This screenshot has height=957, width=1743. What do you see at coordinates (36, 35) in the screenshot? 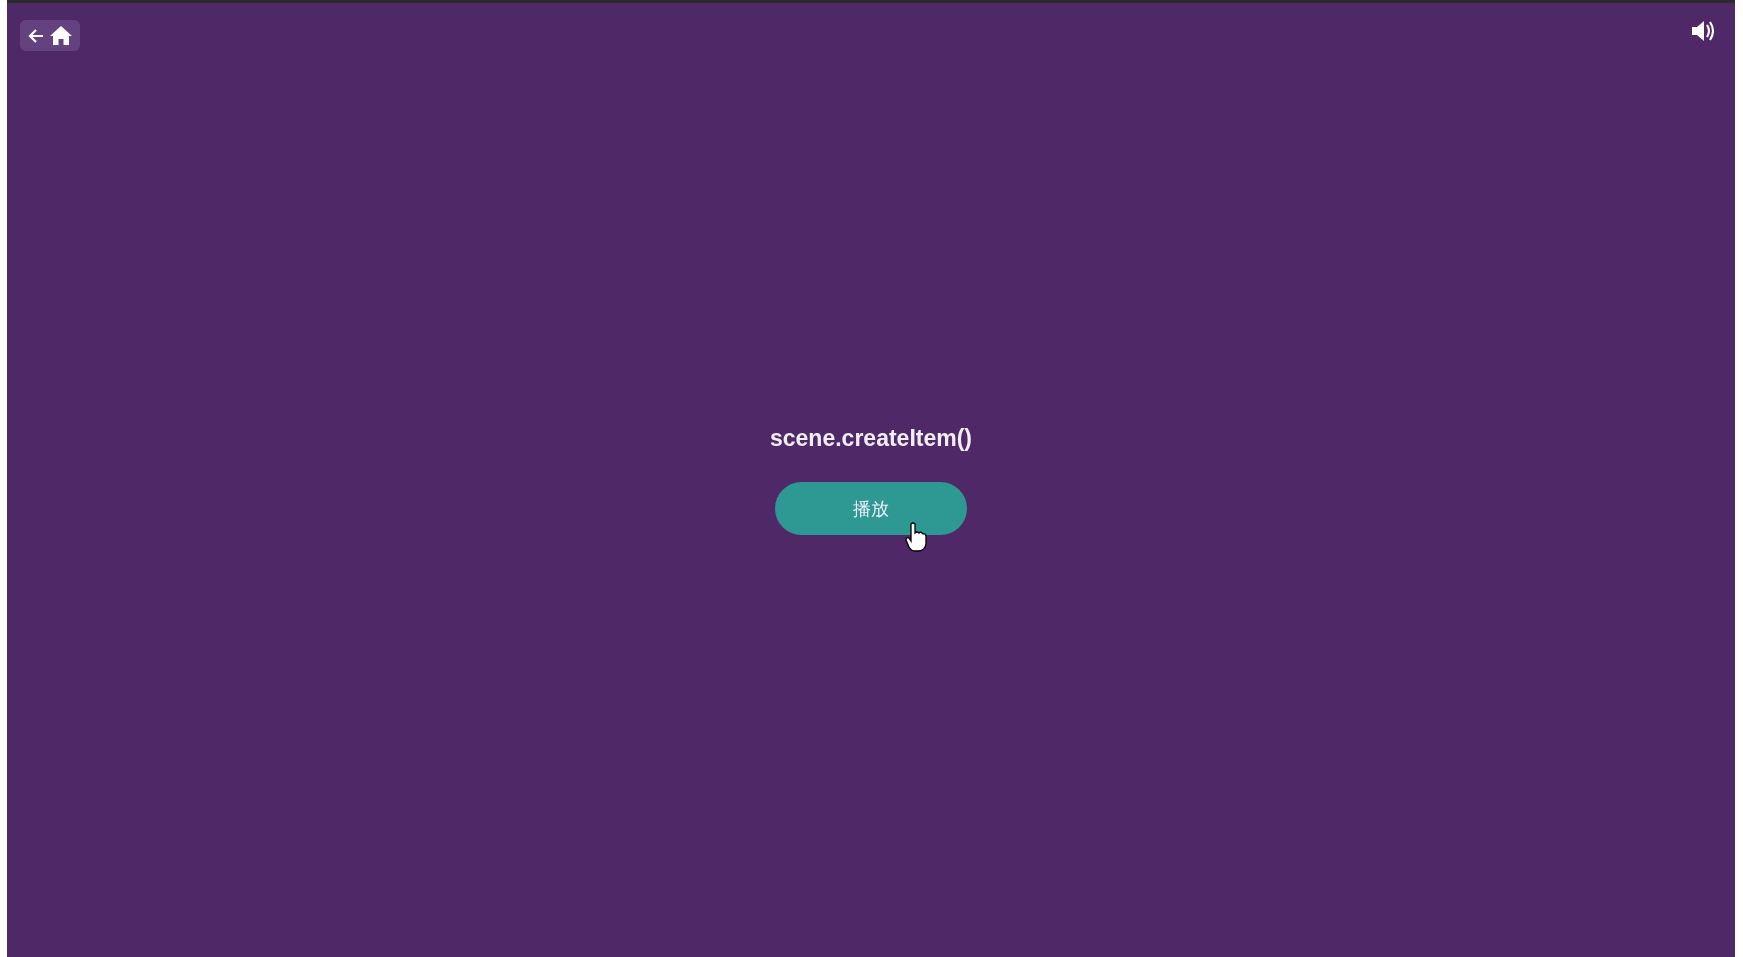
I see `back-icon` at bounding box center [36, 35].